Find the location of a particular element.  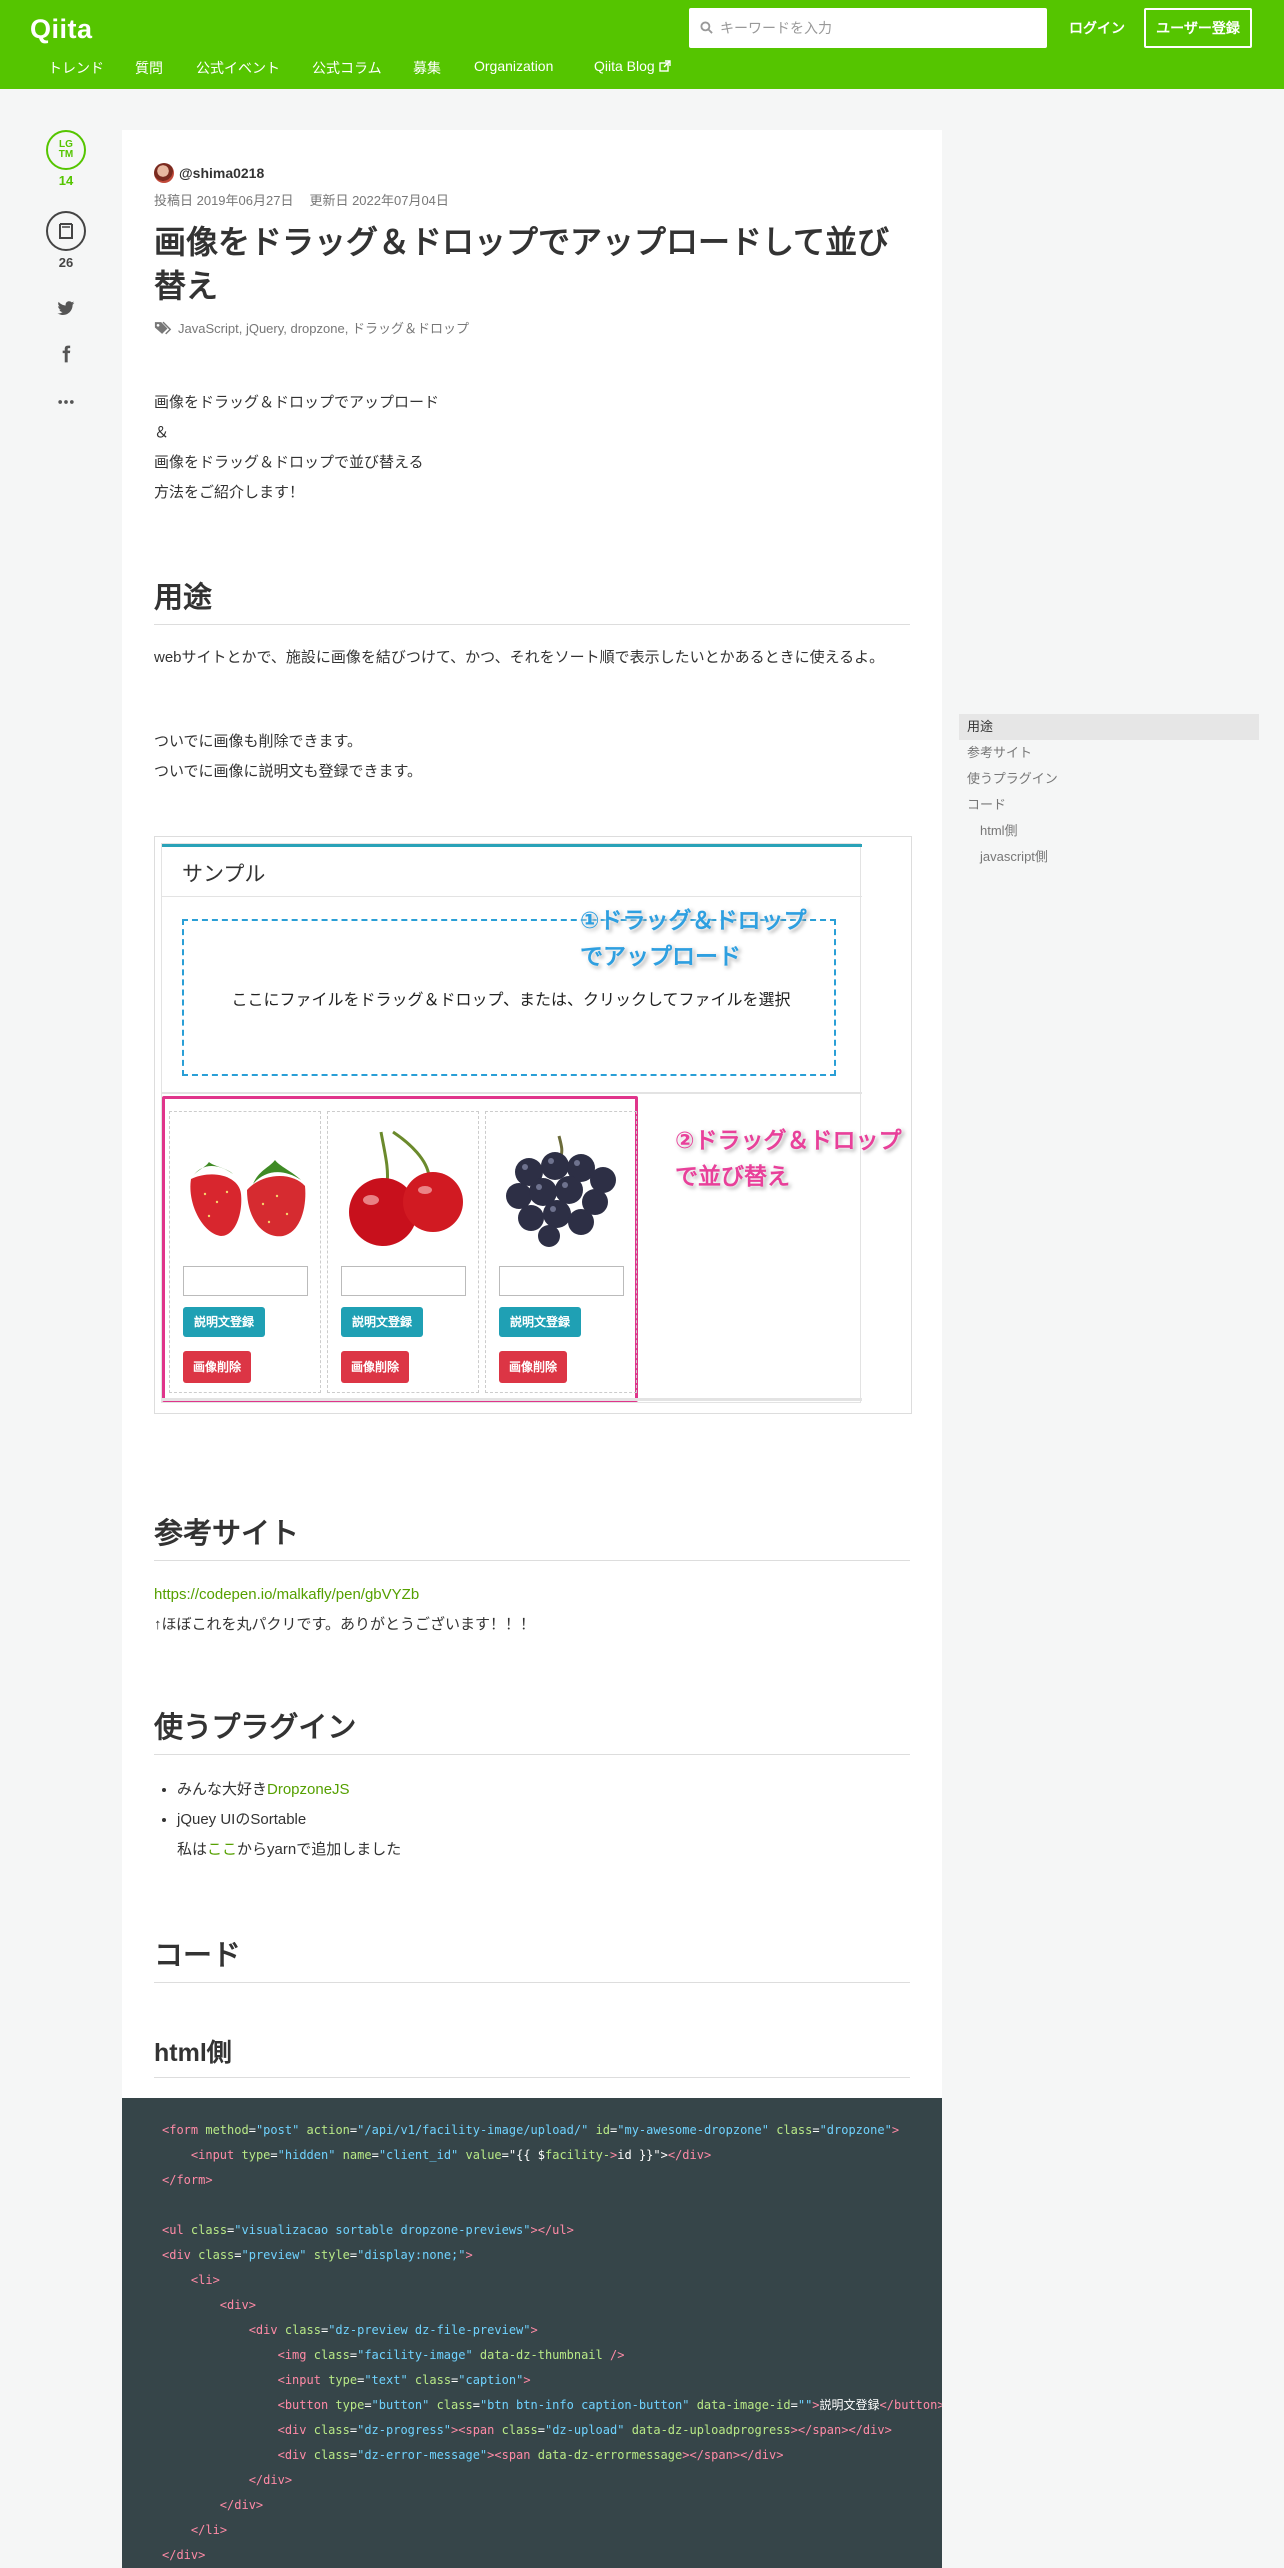

tag-dropzone: dropzone is located at coordinates (318, 328).